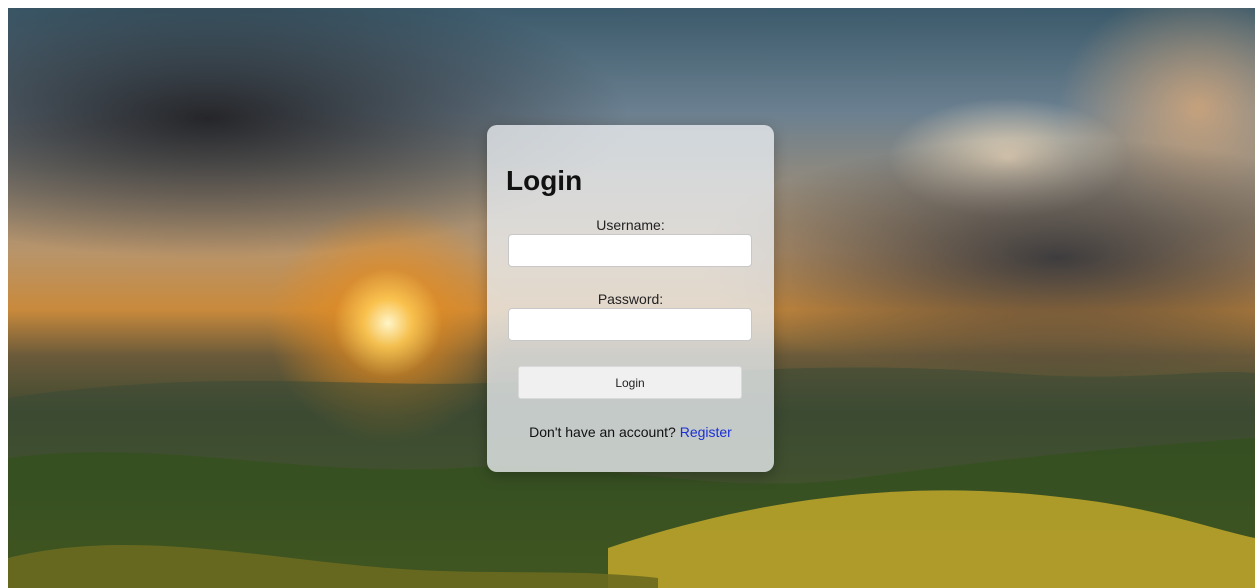 This screenshot has height=588, width=1255. What do you see at coordinates (544, 180) in the screenshot?
I see `login-title: Login` at bounding box center [544, 180].